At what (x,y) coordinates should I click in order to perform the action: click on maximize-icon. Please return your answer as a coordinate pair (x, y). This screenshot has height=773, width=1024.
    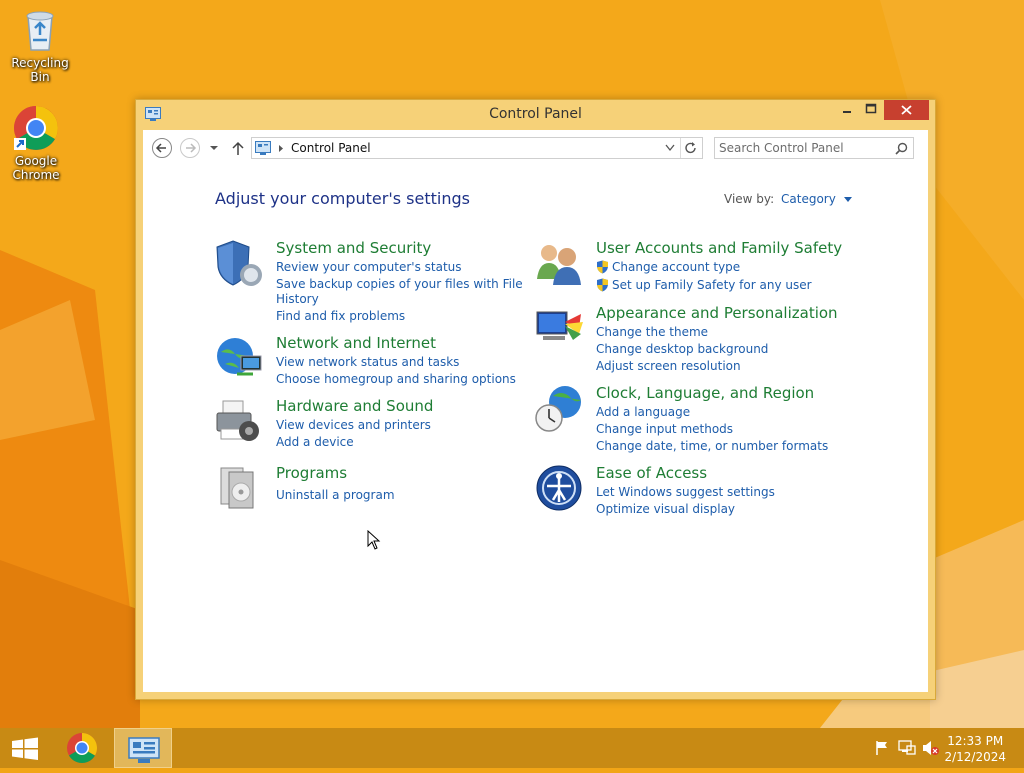
    Looking at the image, I should click on (871, 108).